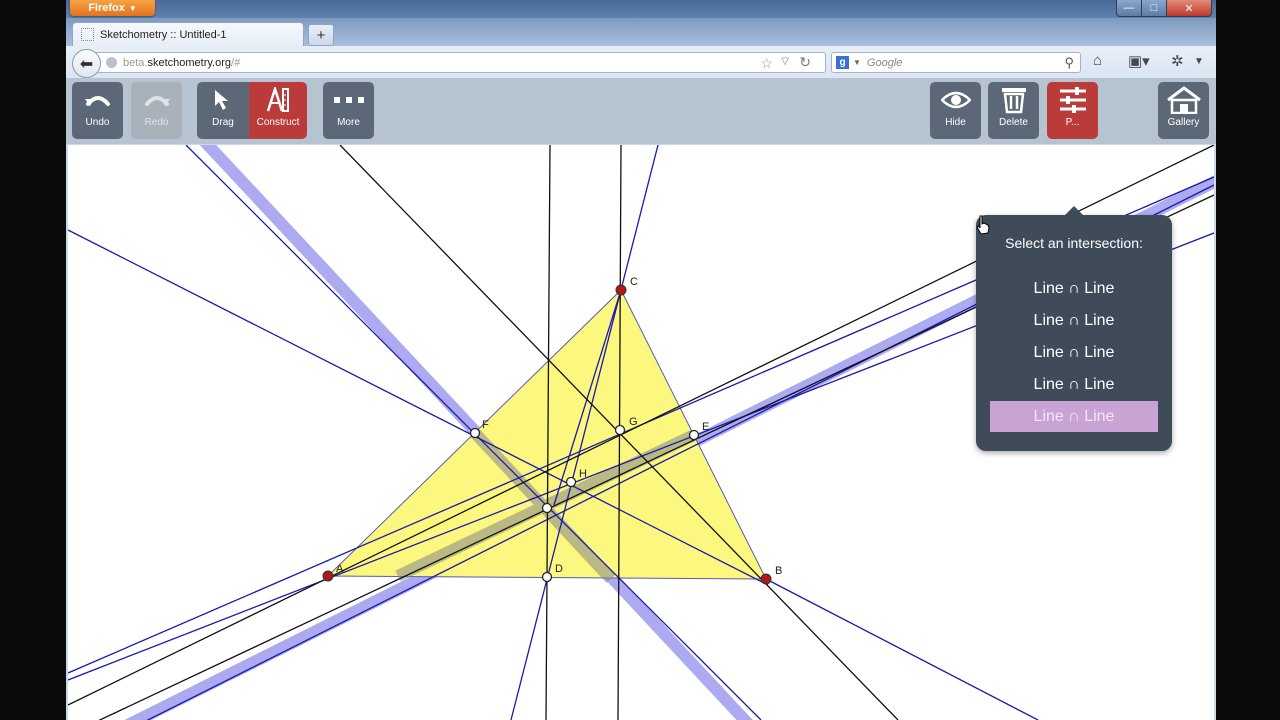  I want to click on home-icon: ⌂, so click(1097, 60).